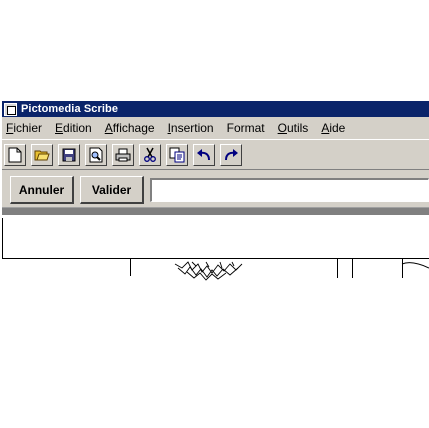  I want to click on new-document-button, so click(15, 154).